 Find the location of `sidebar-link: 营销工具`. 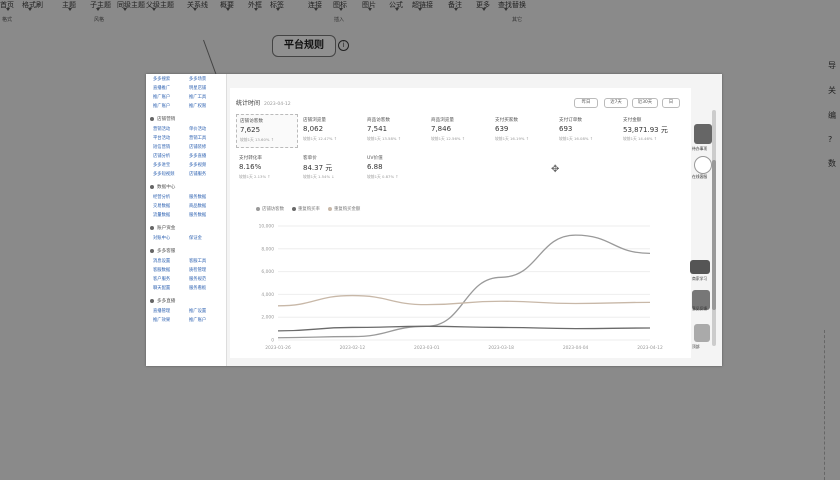

sidebar-link: 营销工具 is located at coordinates (197, 138).